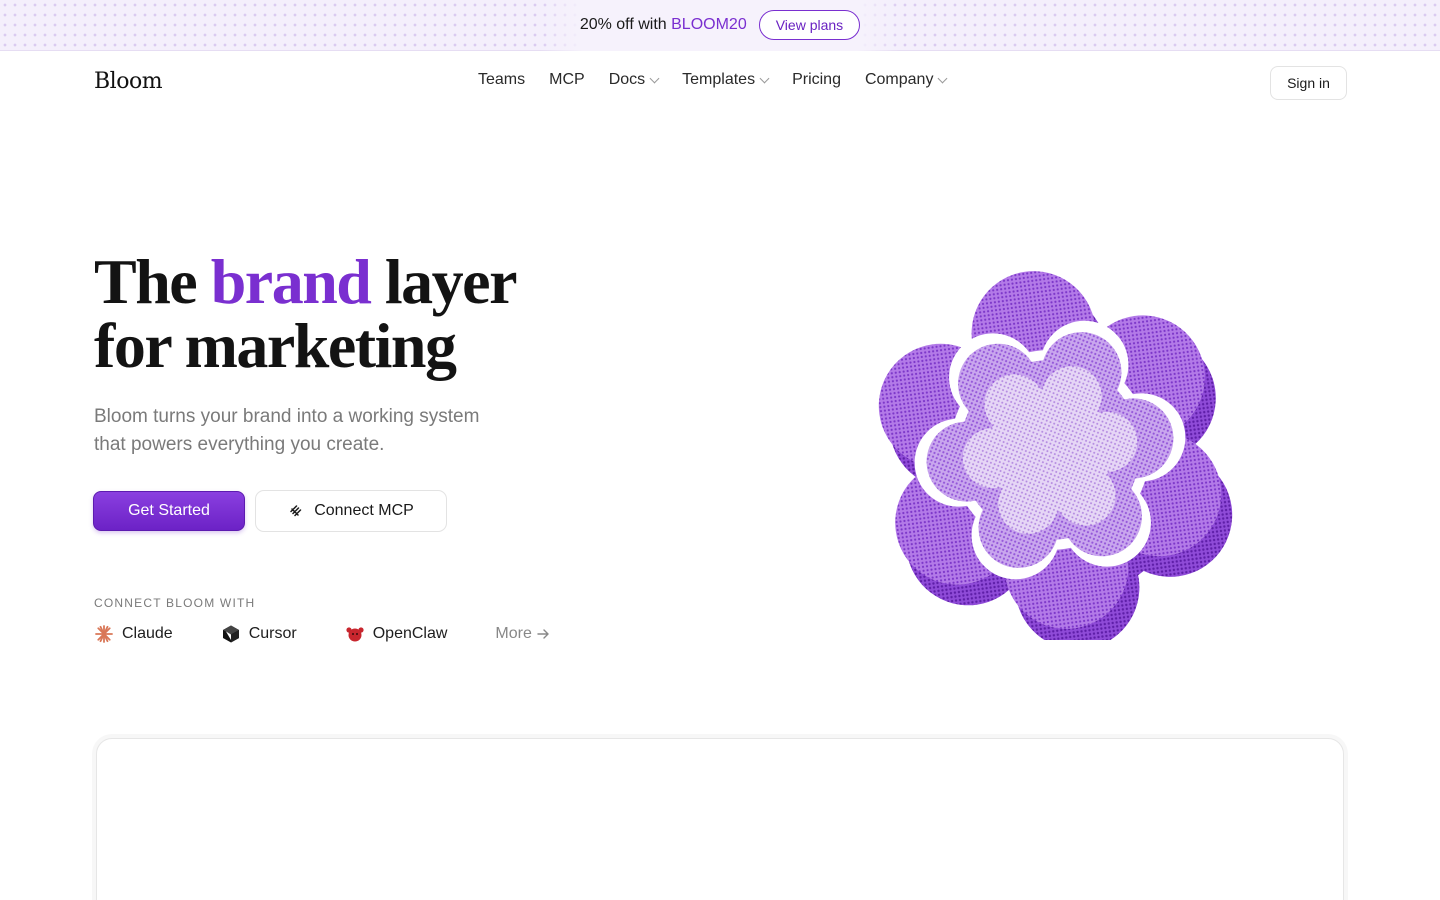 This screenshot has height=900, width=1440. I want to click on promo-text: 20% off with BLOOM20, so click(663, 25).